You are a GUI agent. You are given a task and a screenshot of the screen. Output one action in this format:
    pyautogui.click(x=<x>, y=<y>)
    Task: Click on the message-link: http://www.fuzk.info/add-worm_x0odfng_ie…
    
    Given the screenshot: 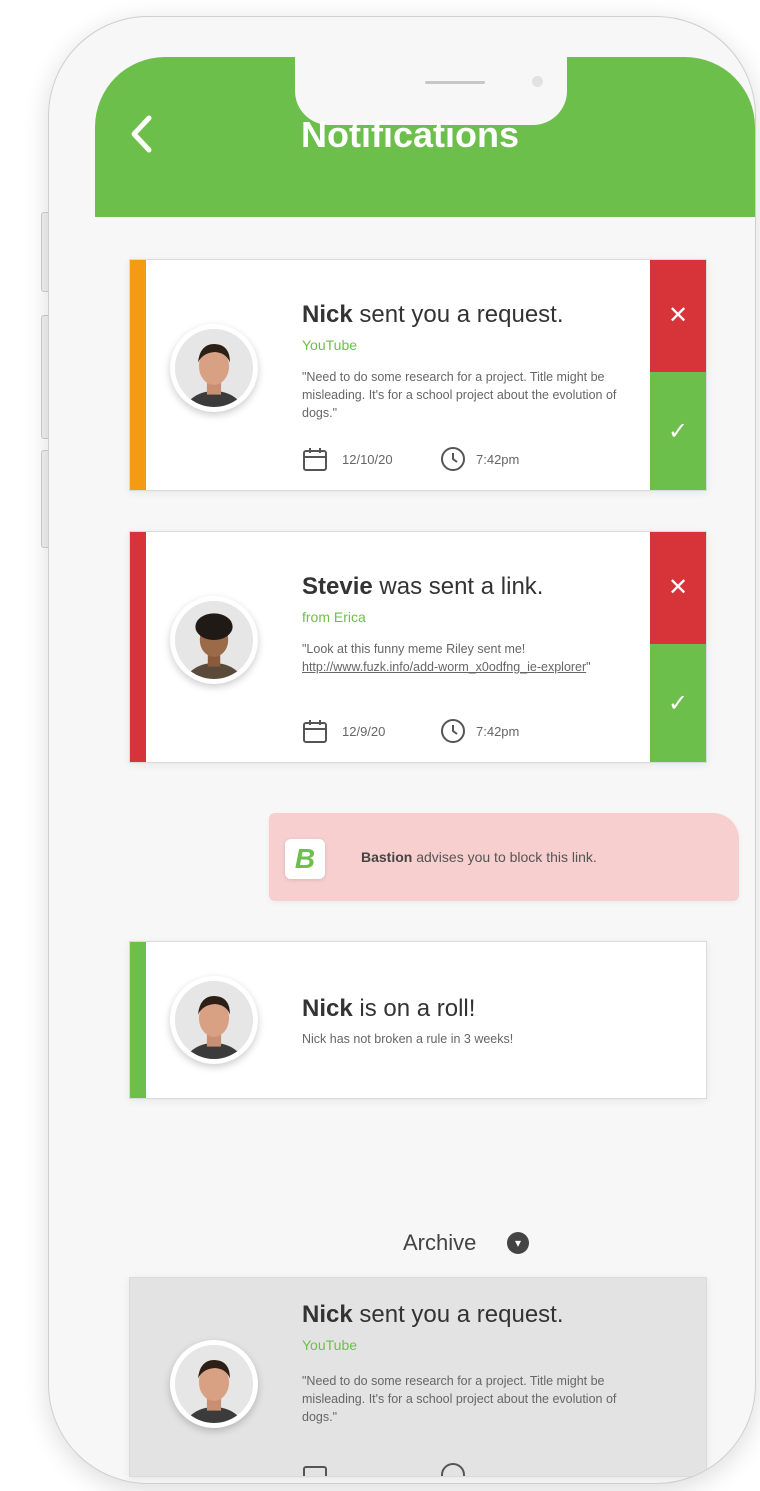 What is the action you would take?
    pyautogui.click(x=444, y=667)
    